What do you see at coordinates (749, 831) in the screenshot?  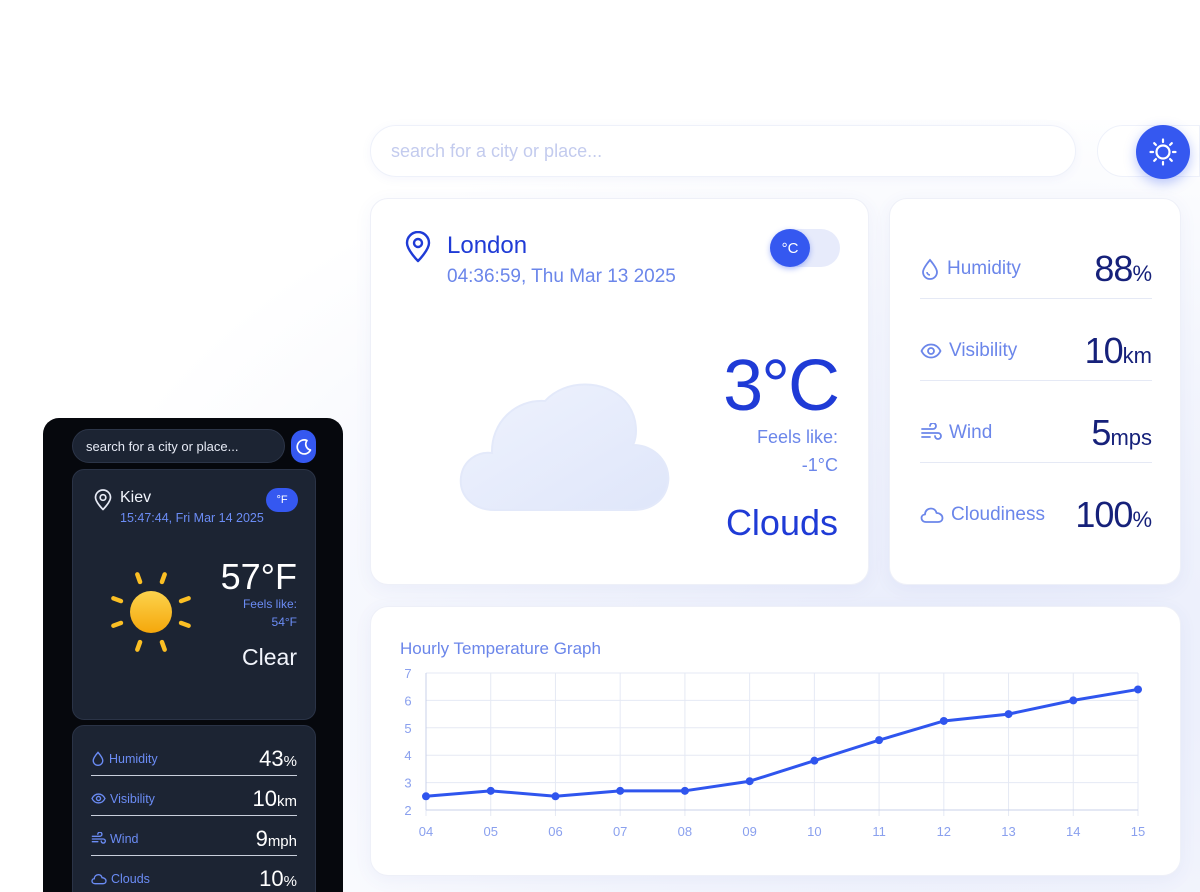 I see `x-tick-label: 09` at bounding box center [749, 831].